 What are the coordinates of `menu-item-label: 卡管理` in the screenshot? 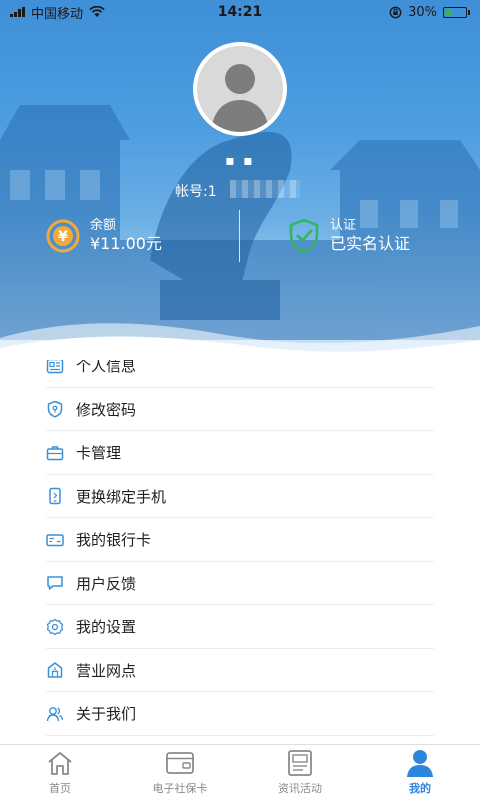 It's located at (99, 453).